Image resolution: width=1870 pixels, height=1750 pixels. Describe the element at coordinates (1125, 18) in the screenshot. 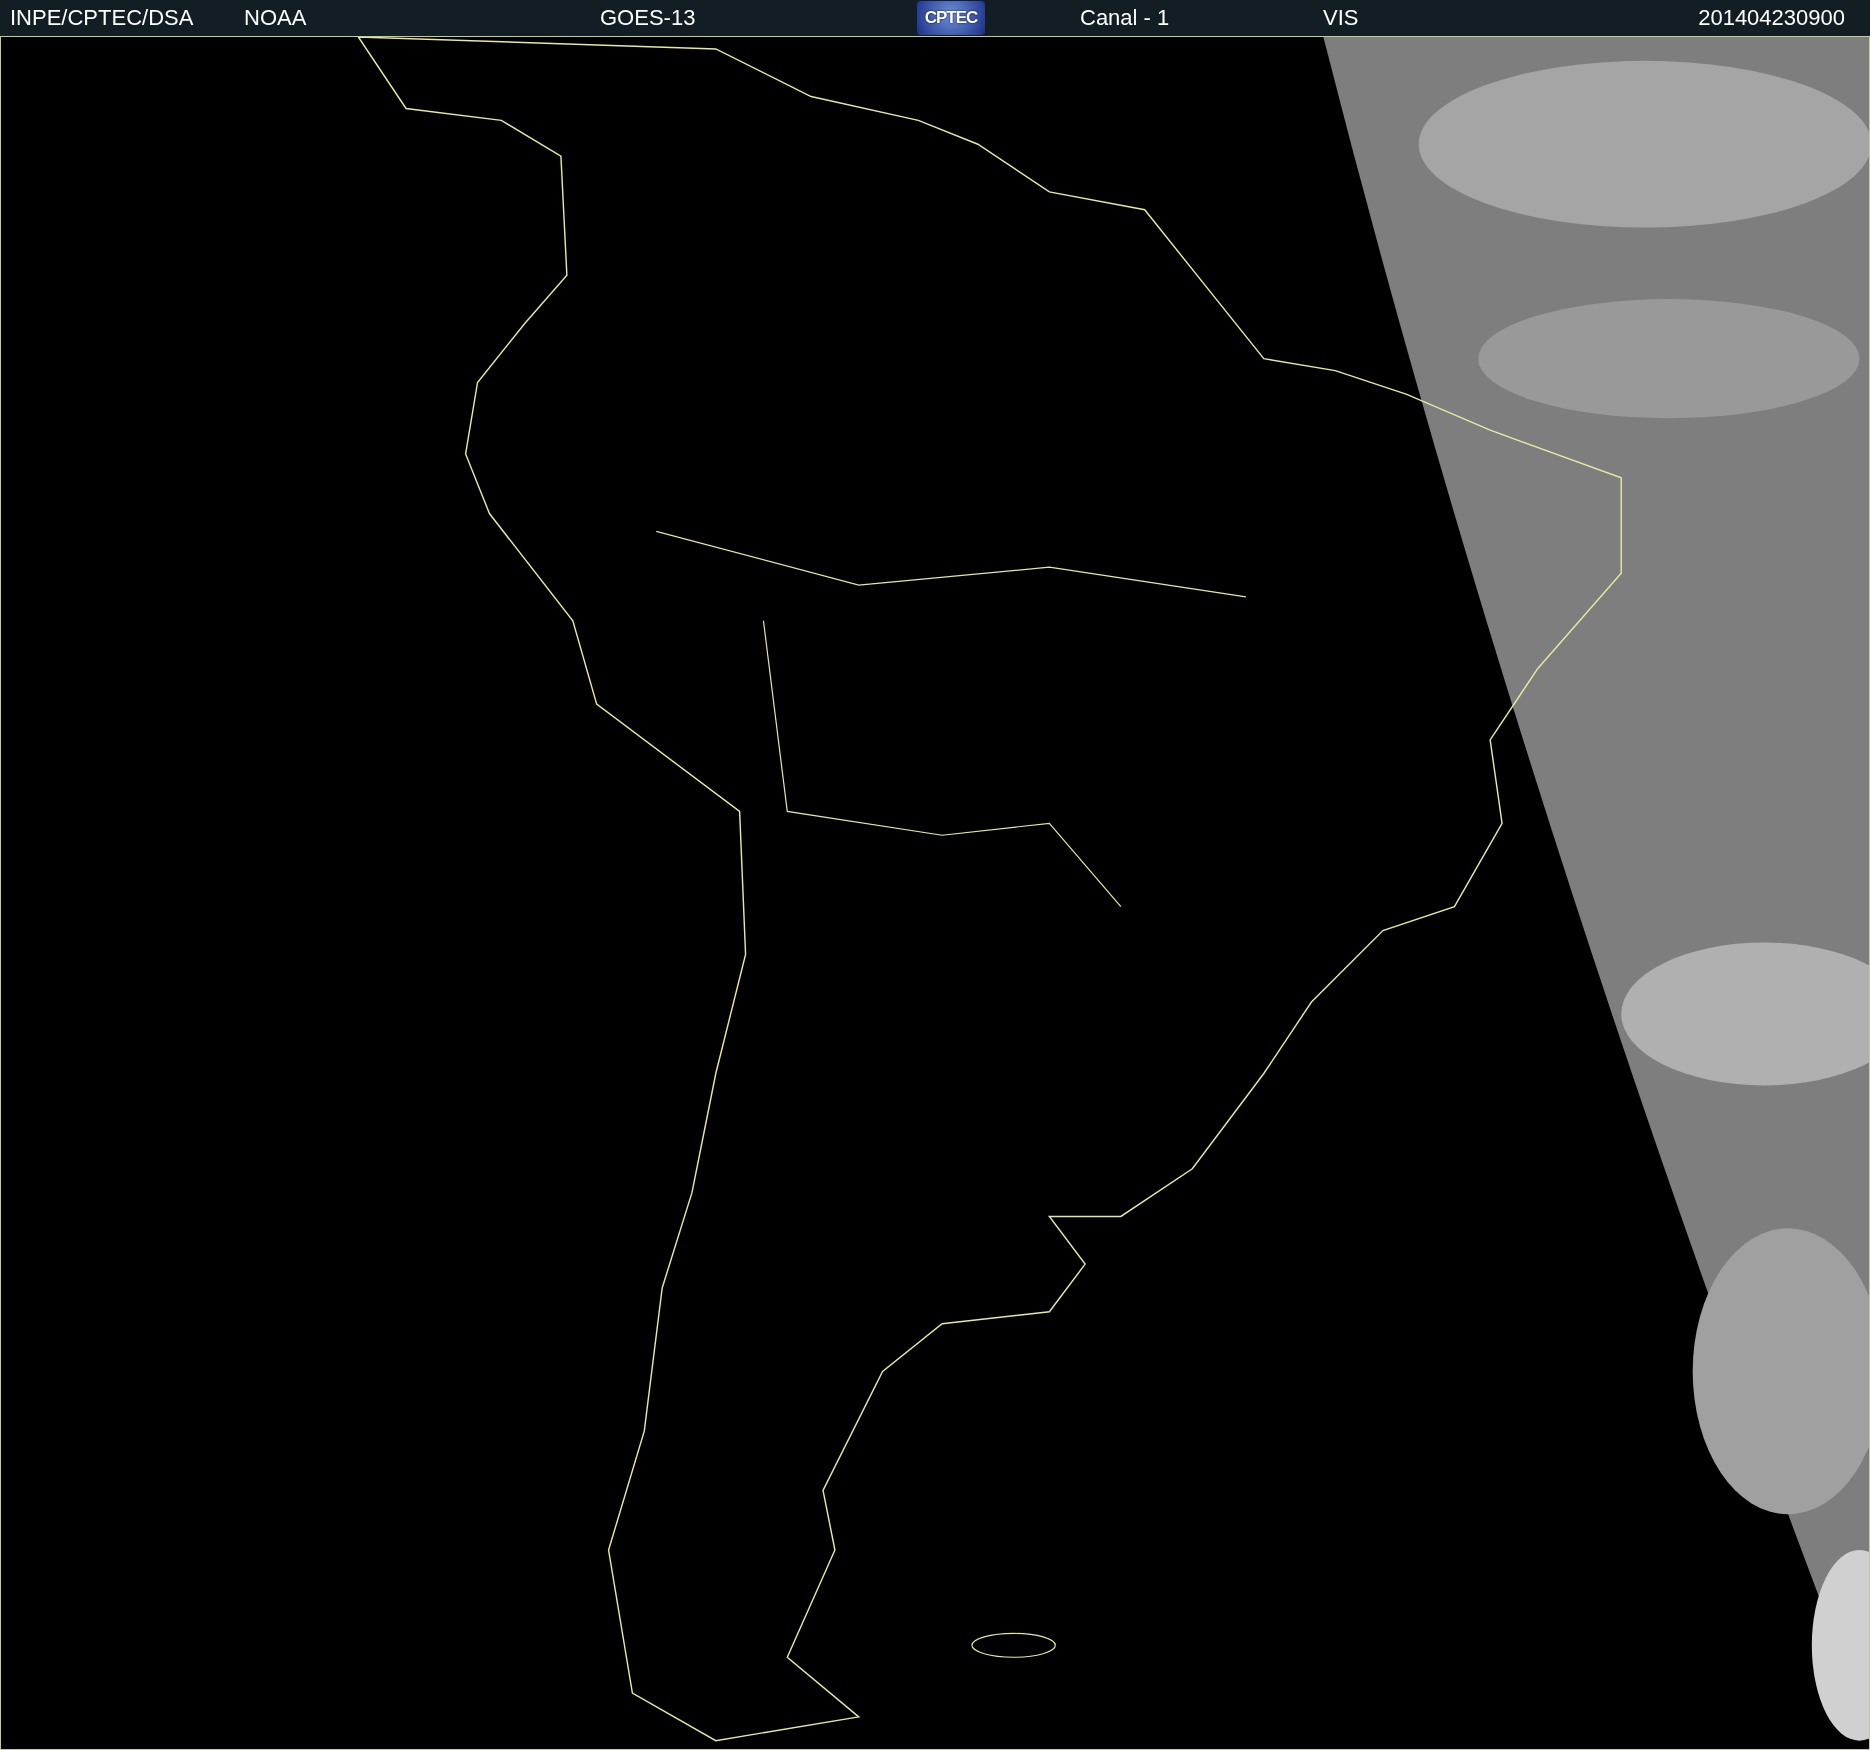

I see `channel-label: Canal - 1` at that location.